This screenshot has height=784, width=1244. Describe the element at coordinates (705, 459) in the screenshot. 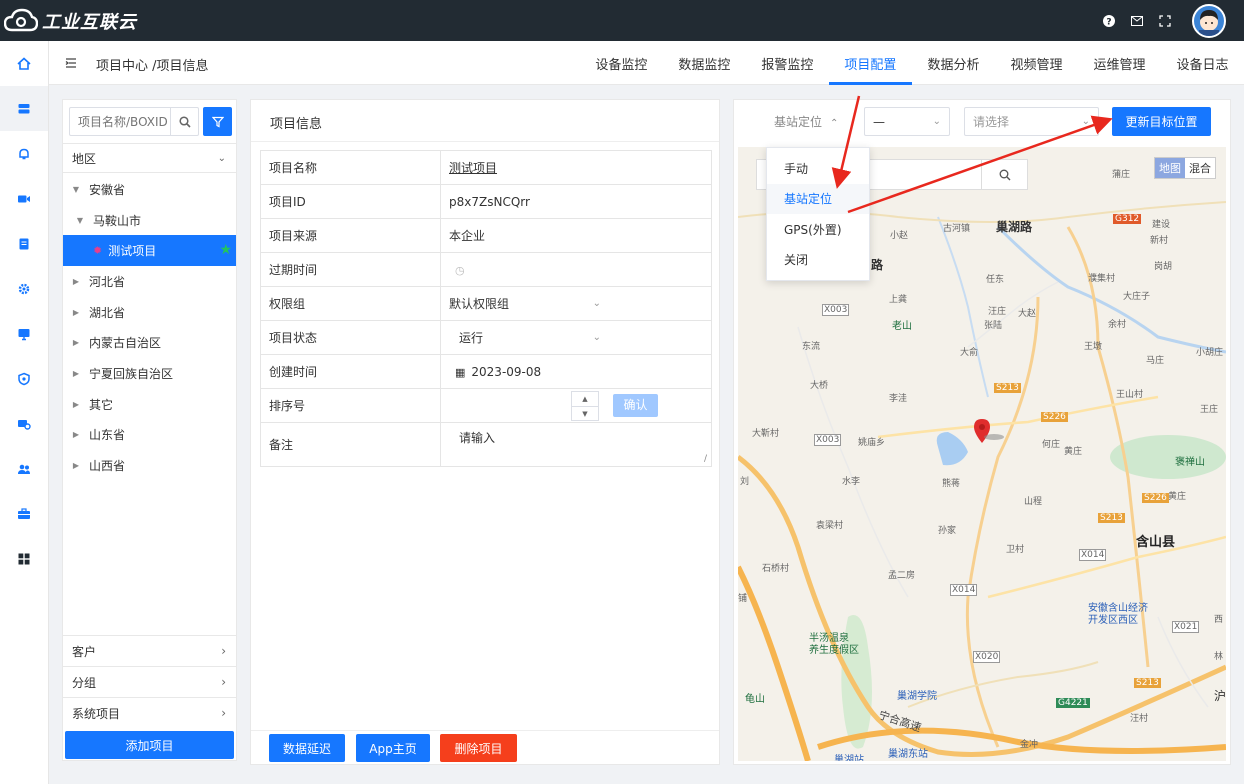

I see `resize-handle-icon: ∕` at that location.